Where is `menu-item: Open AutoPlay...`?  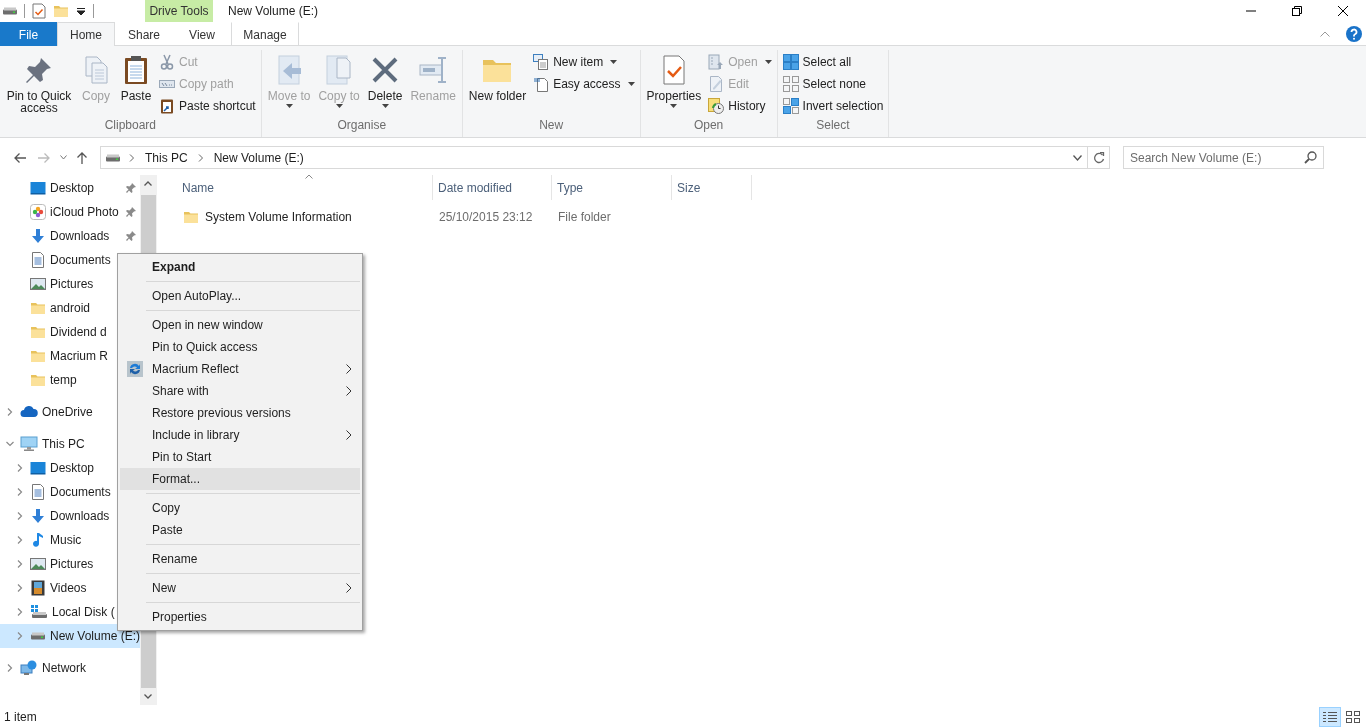
menu-item: Open AutoPlay... is located at coordinates (240, 296).